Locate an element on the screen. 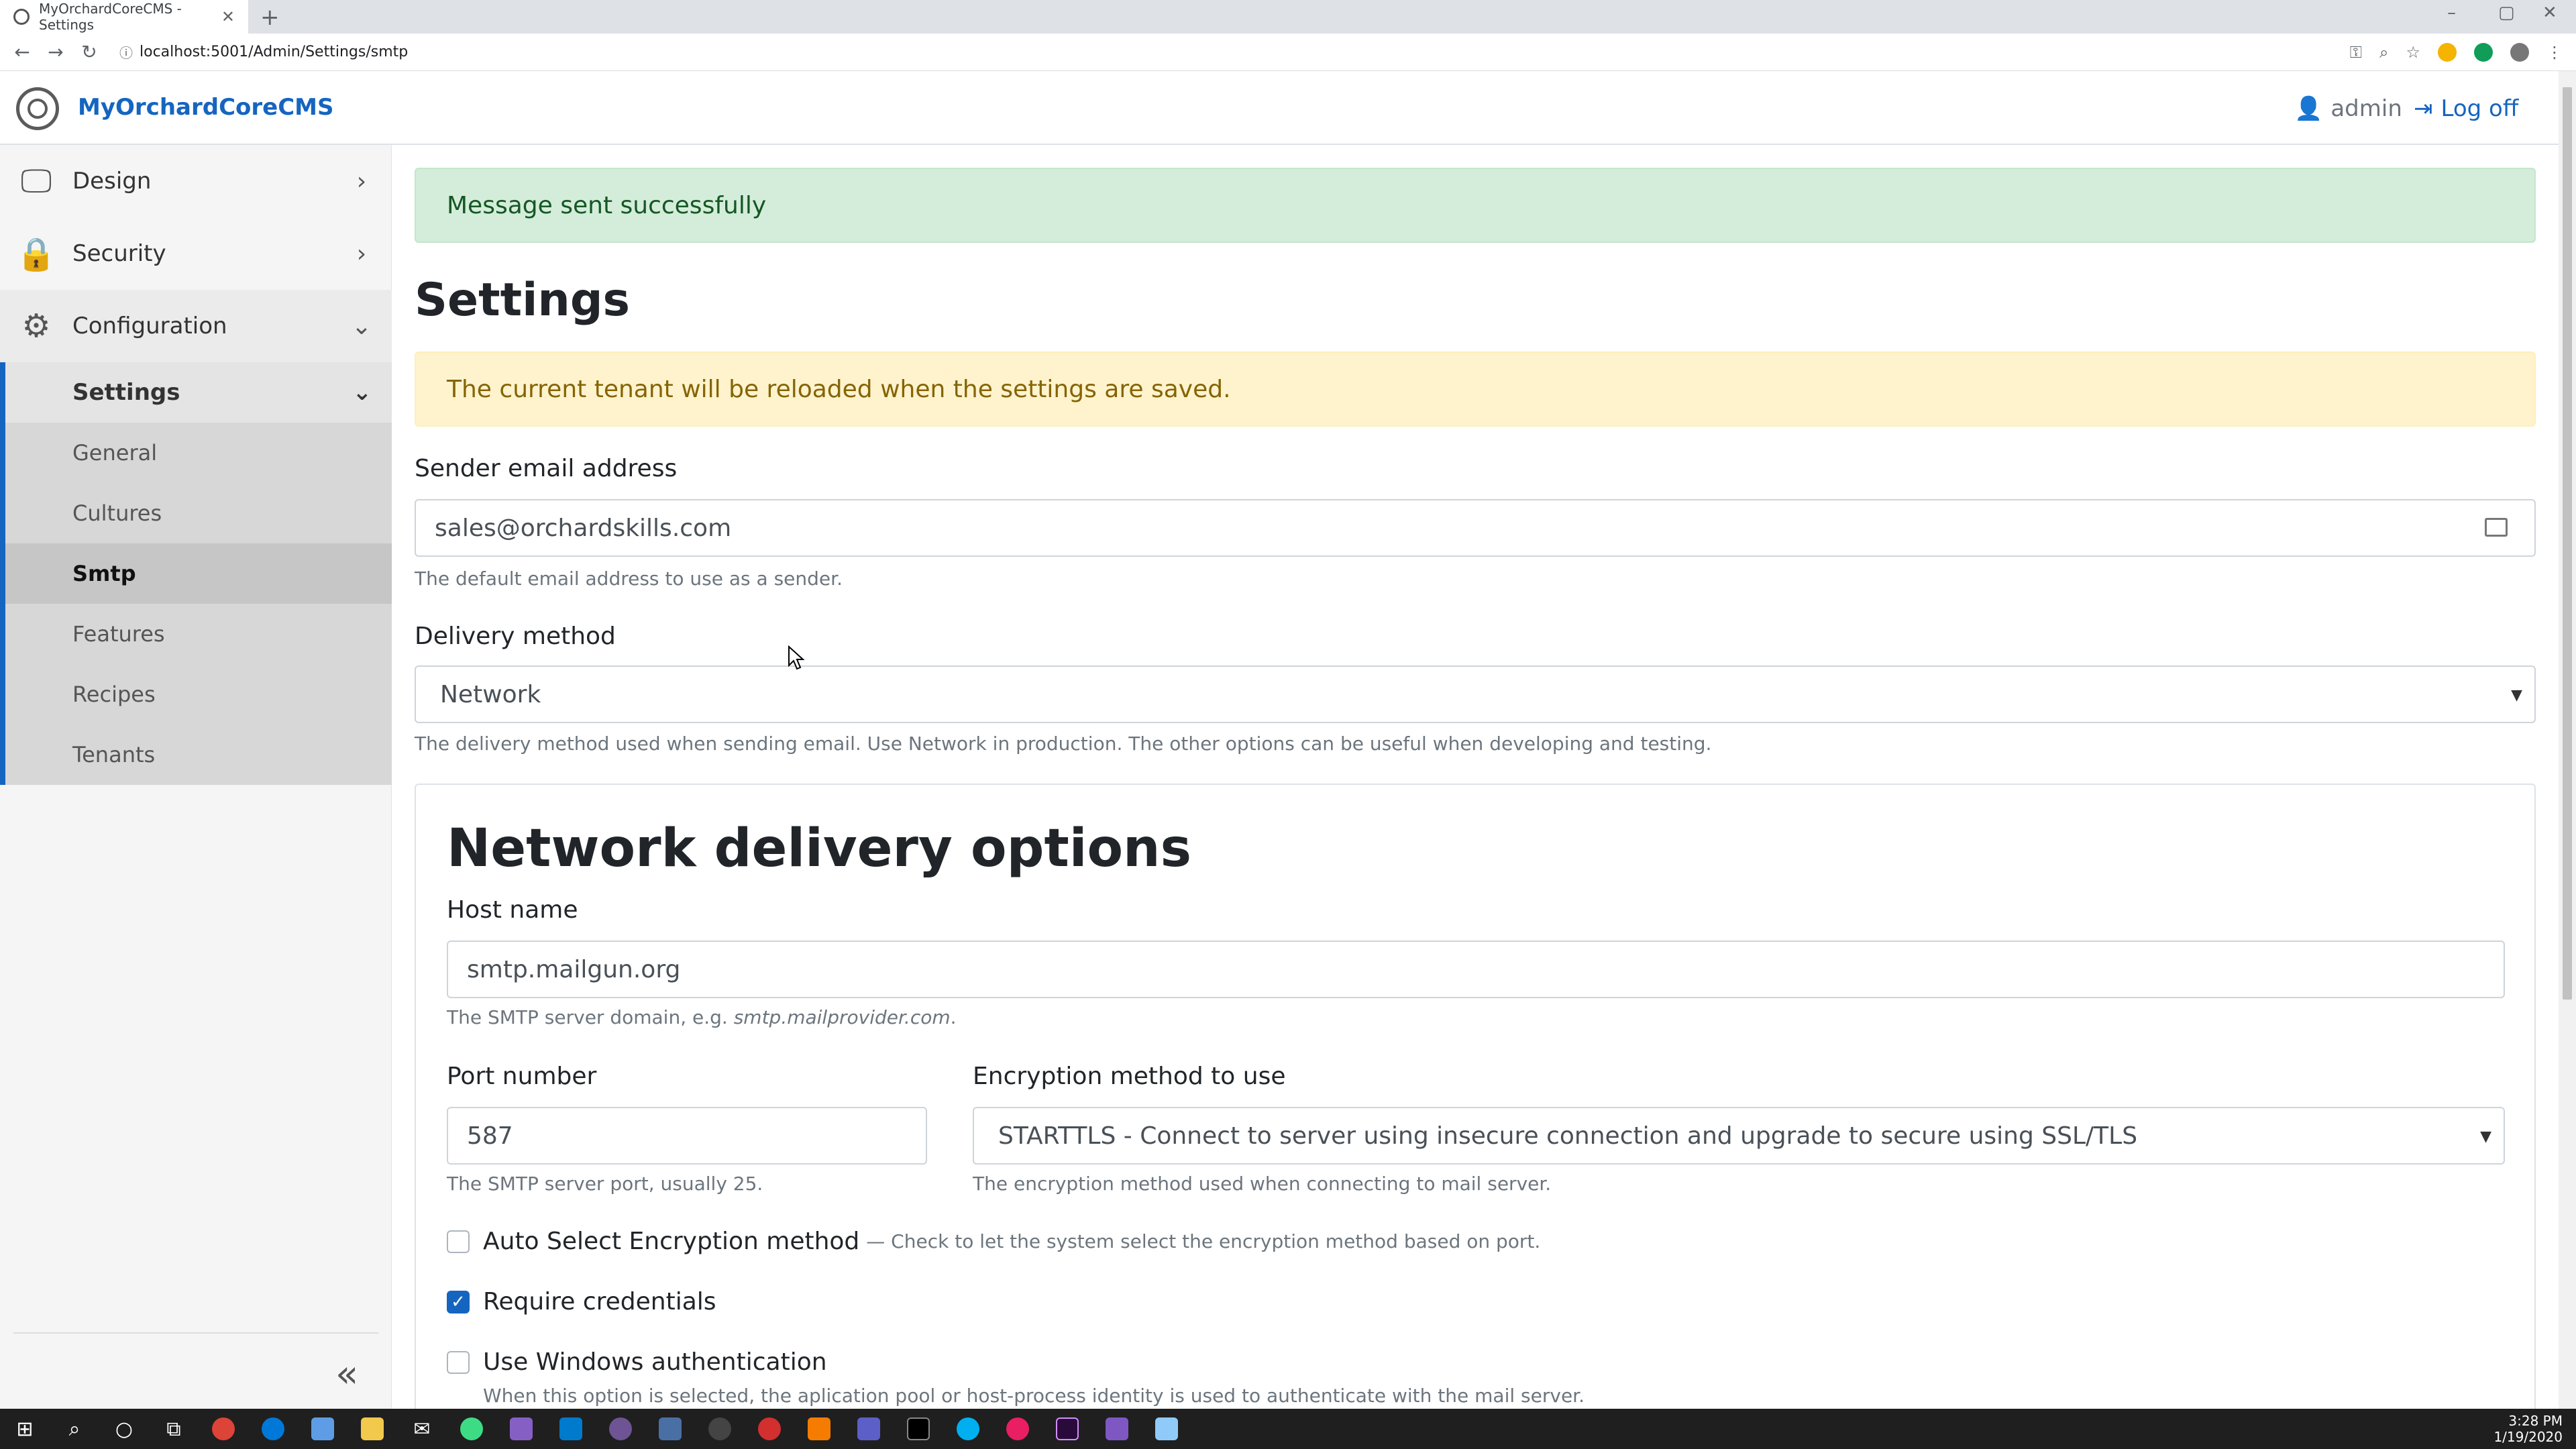 This screenshot has width=2576, height=1449. lock-icon: 🔒 is located at coordinates (36, 254).